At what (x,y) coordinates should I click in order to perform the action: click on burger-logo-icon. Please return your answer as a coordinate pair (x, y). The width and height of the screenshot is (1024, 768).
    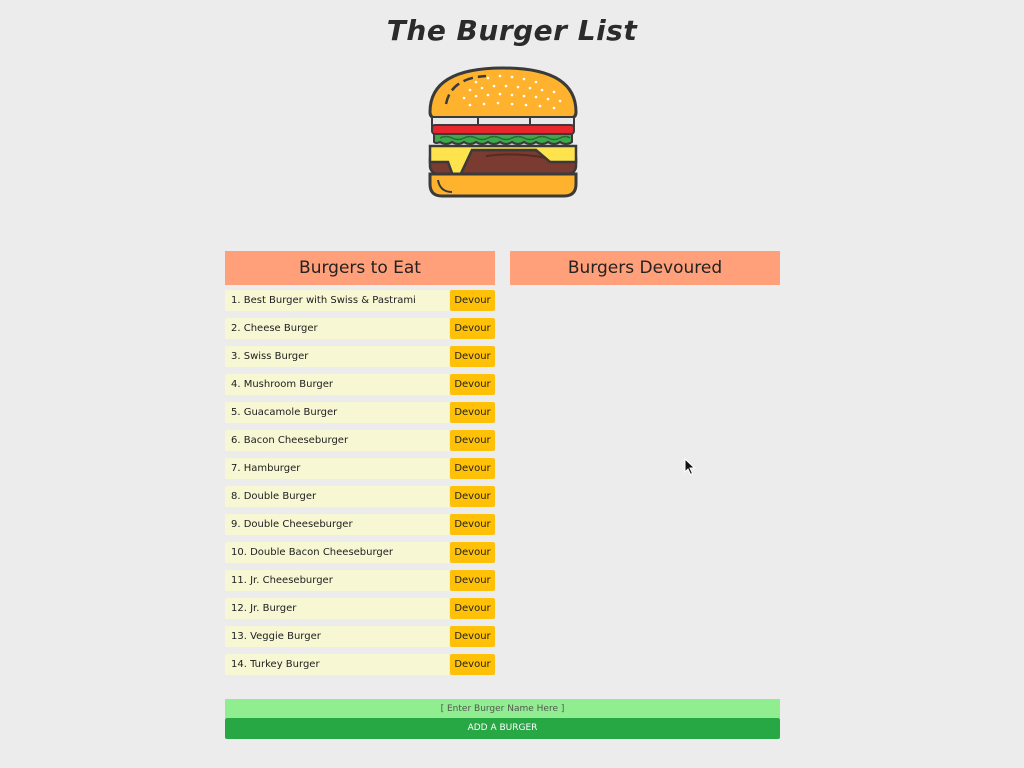
    Looking at the image, I should click on (503, 132).